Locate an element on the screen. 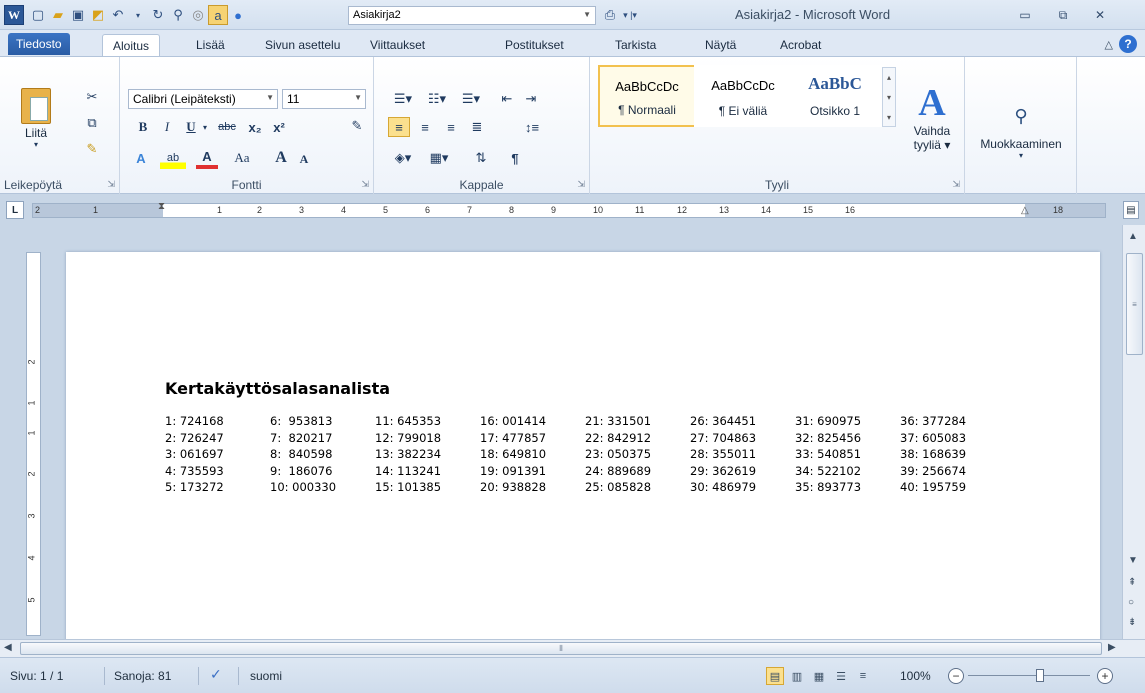 The width and height of the screenshot is (1145, 693). password-entry: 38: 168639 is located at coordinates (952, 455).